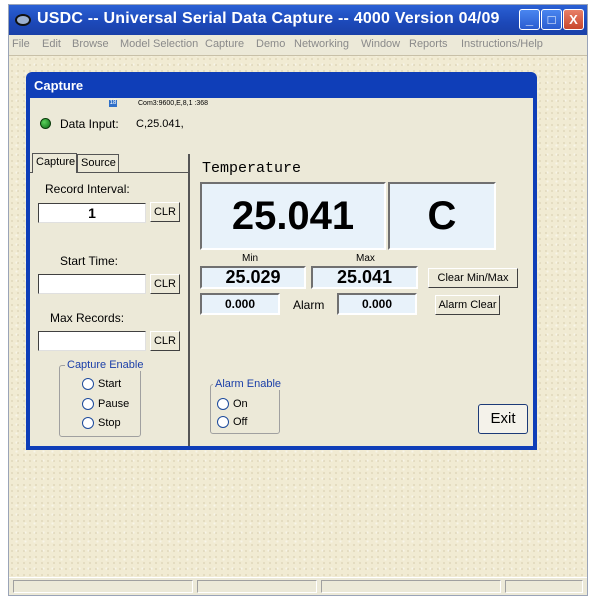 The image size is (600, 600). I want to click on alarm-enable-label: Alarm Enable, so click(248, 384).